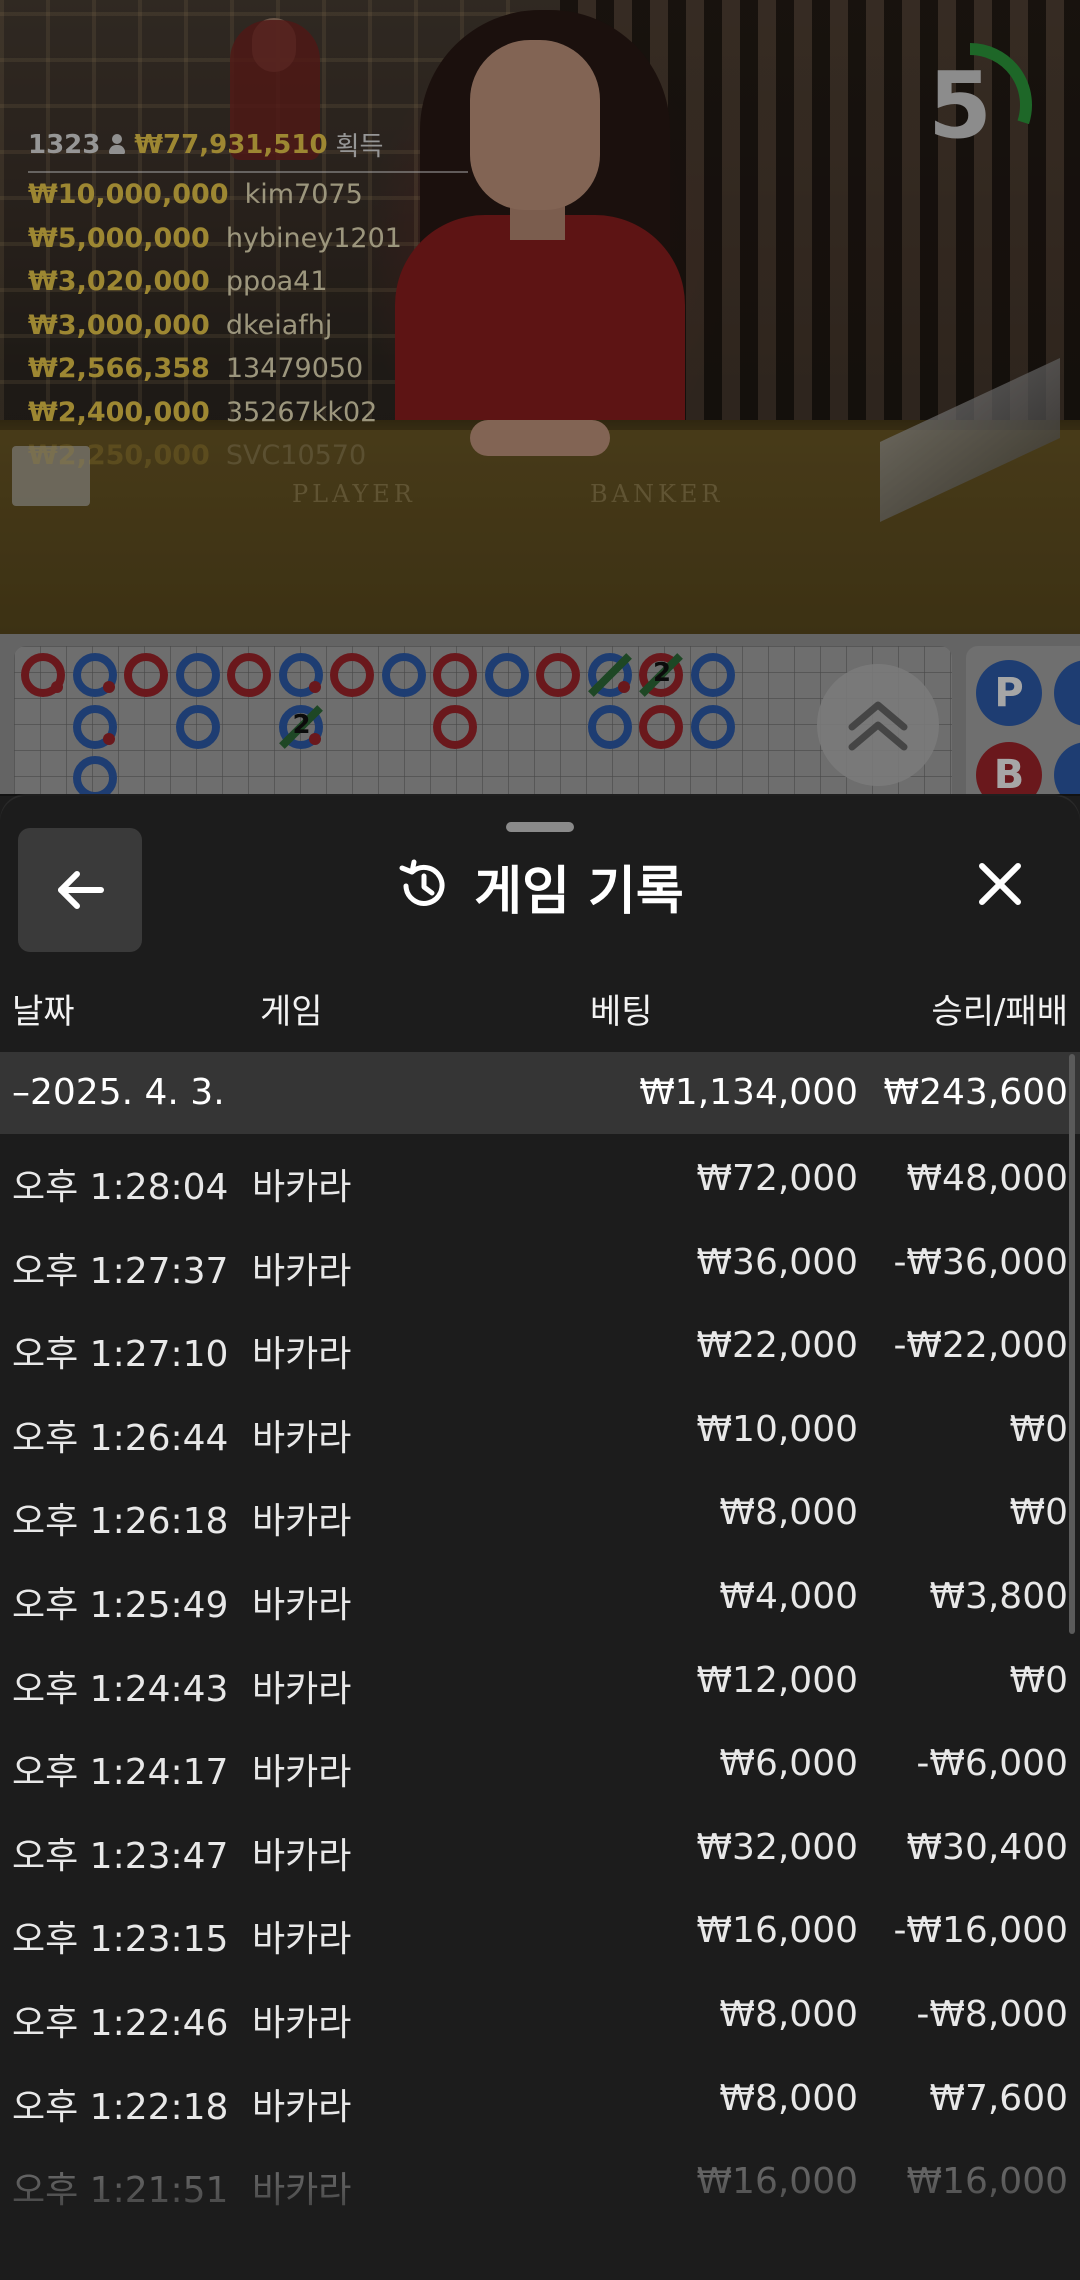 This screenshot has width=1080, height=2280. Describe the element at coordinates (980, 1346) in the screenshot. I see `row-result: -₩22,000` at that location.